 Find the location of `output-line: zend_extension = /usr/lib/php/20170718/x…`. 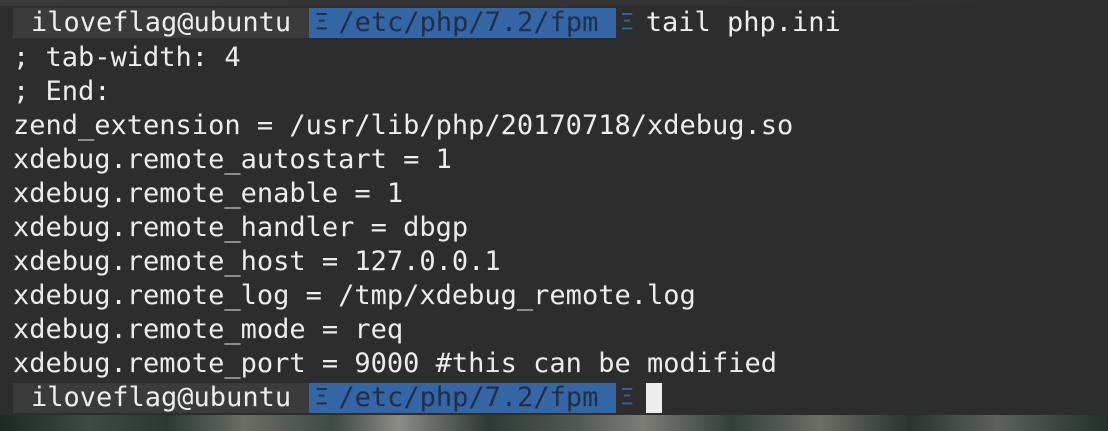

output-line: zend_extension = /usr/lib/php/20170718/x… is located at coordinates (403, 125).